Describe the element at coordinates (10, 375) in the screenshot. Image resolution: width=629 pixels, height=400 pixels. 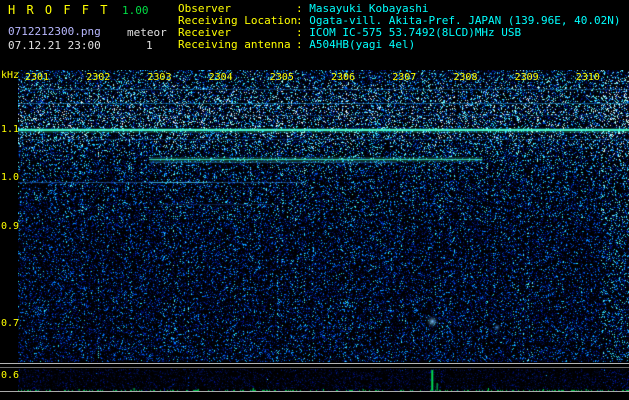
I see `freq-tick-0.6: 0.6` at that location.